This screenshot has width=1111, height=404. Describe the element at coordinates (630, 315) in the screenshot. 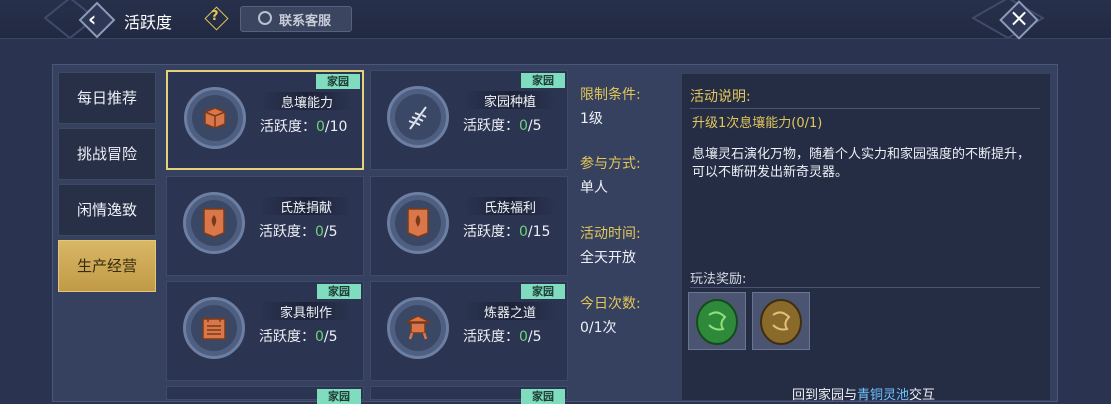

I see `count-info: 今日次数: 0/1次` at that location.